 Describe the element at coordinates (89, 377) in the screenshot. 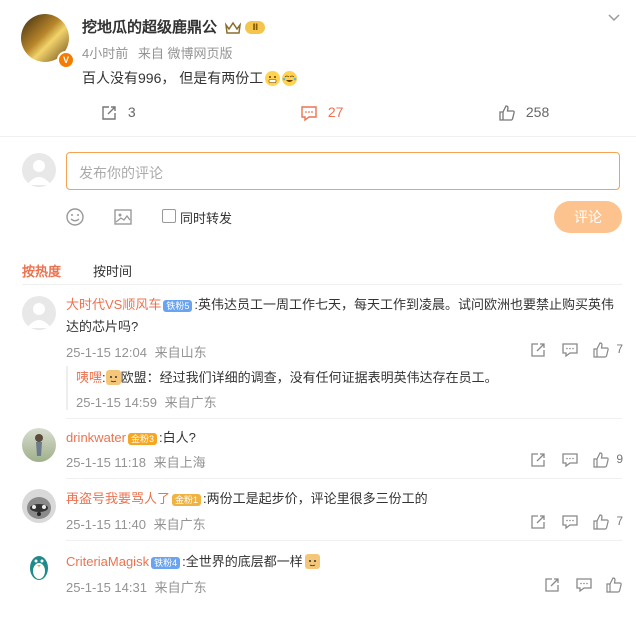

I see `reply-author: 咦嘿` at that location.